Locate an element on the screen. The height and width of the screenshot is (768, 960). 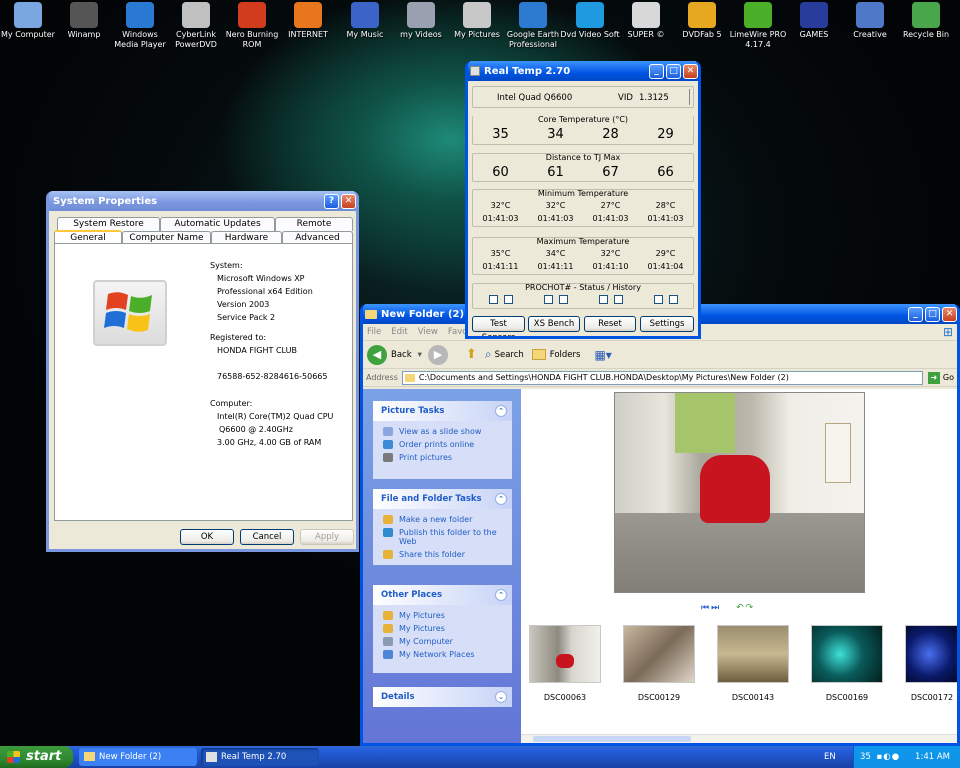
clock: 1:41 AM is located at coordinates (932, 757).